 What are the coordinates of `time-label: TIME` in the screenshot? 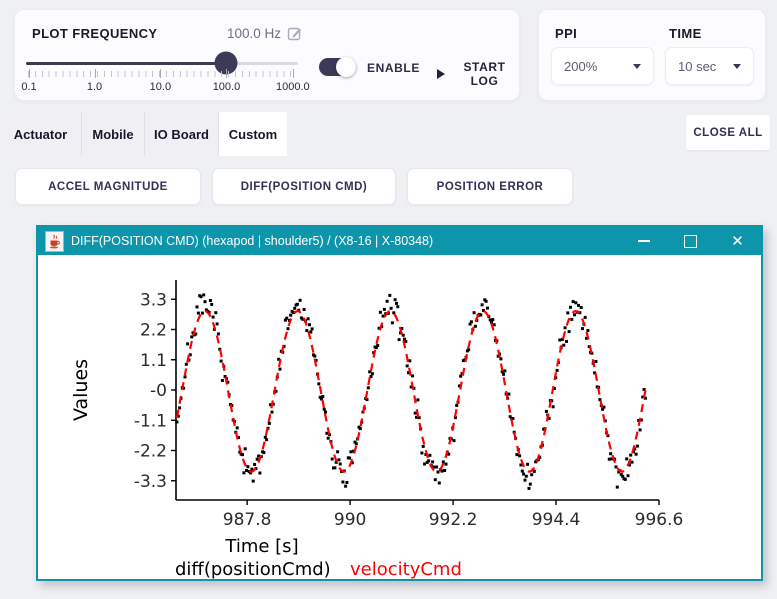 It's located at (685, 33).